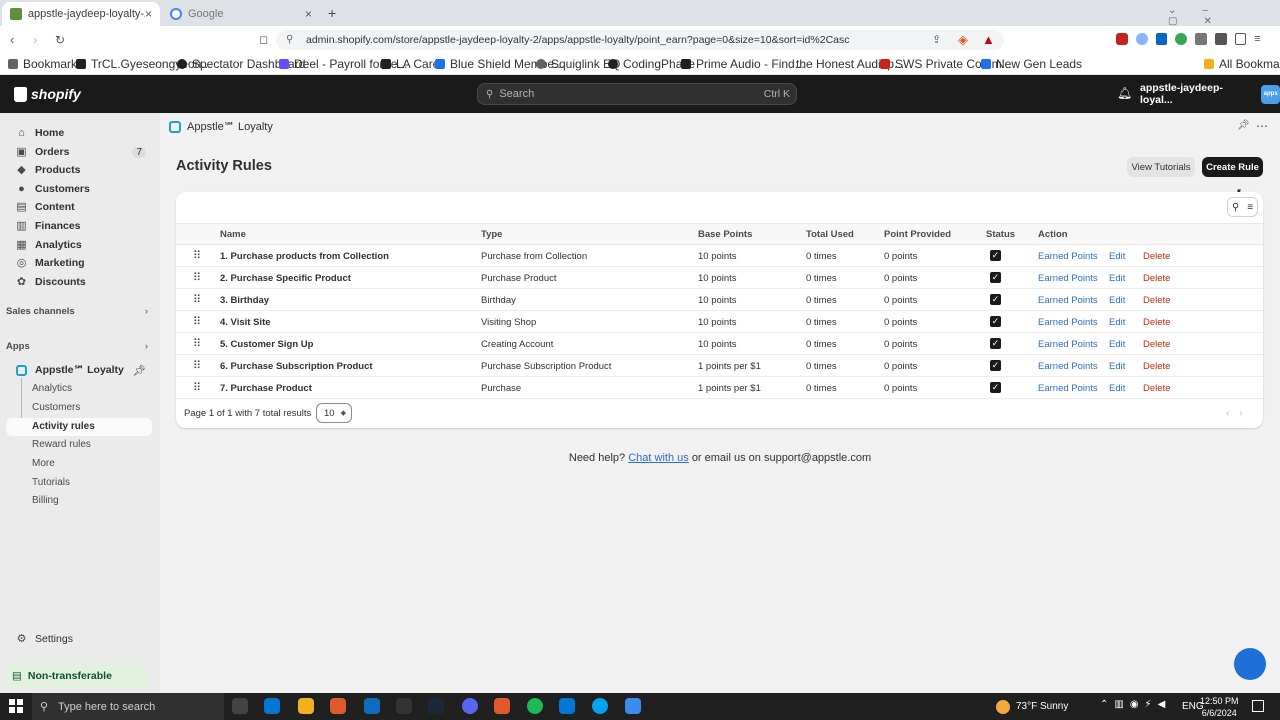 The height and width of the screenshot is (720, 1280). I want to click on bookmark-item: Bookmarks, so click(45, 64).